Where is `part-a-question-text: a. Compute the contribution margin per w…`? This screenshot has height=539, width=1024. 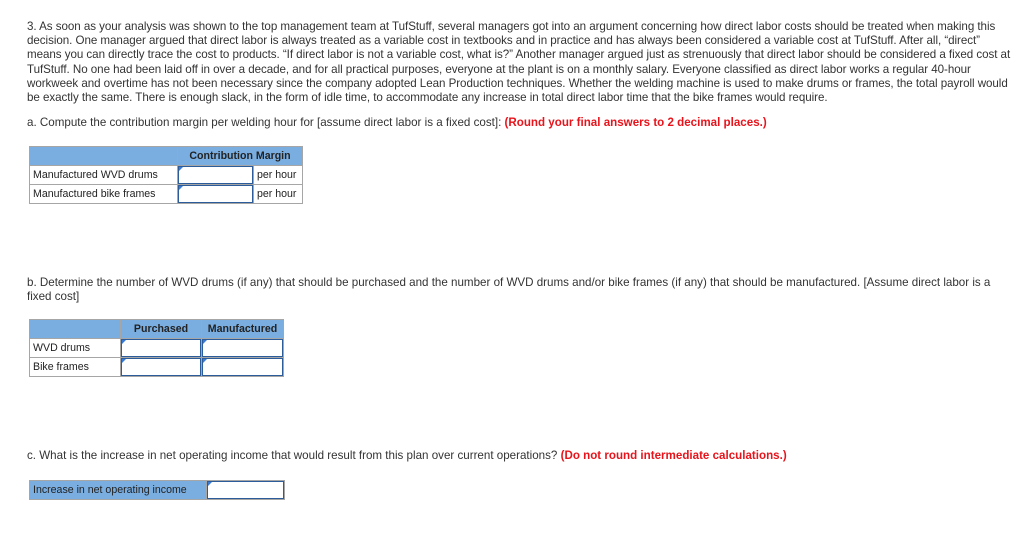 part-a-question-text: a. Compute the contribution margin per w… is located at coordinates (266, 122).